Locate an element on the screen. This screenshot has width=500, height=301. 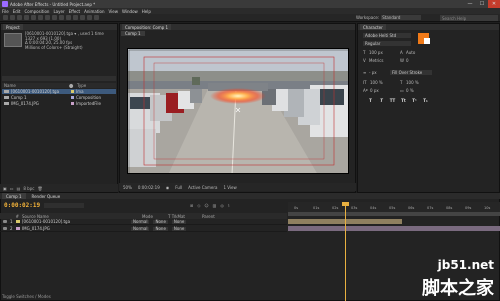
resolution-dropdown: Full is located at coordinates (178, 187).